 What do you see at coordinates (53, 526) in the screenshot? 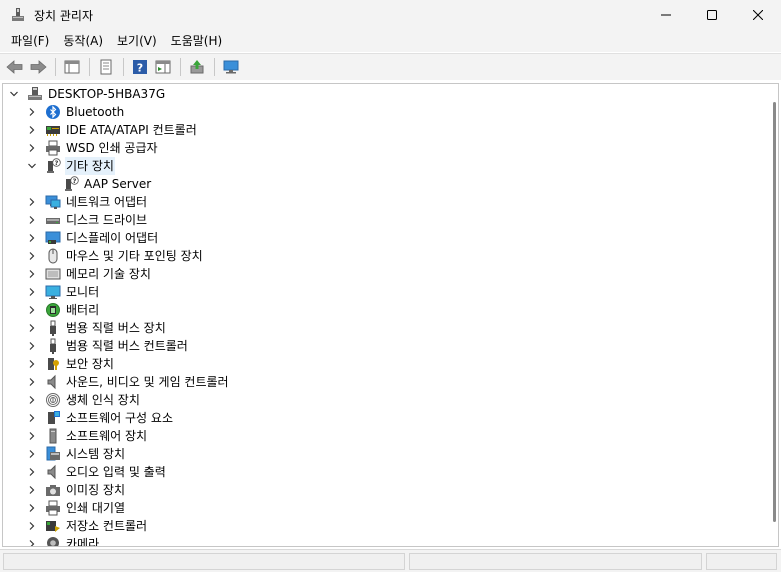
I see `storage-controller-icon` at bounding box center [53, 526].